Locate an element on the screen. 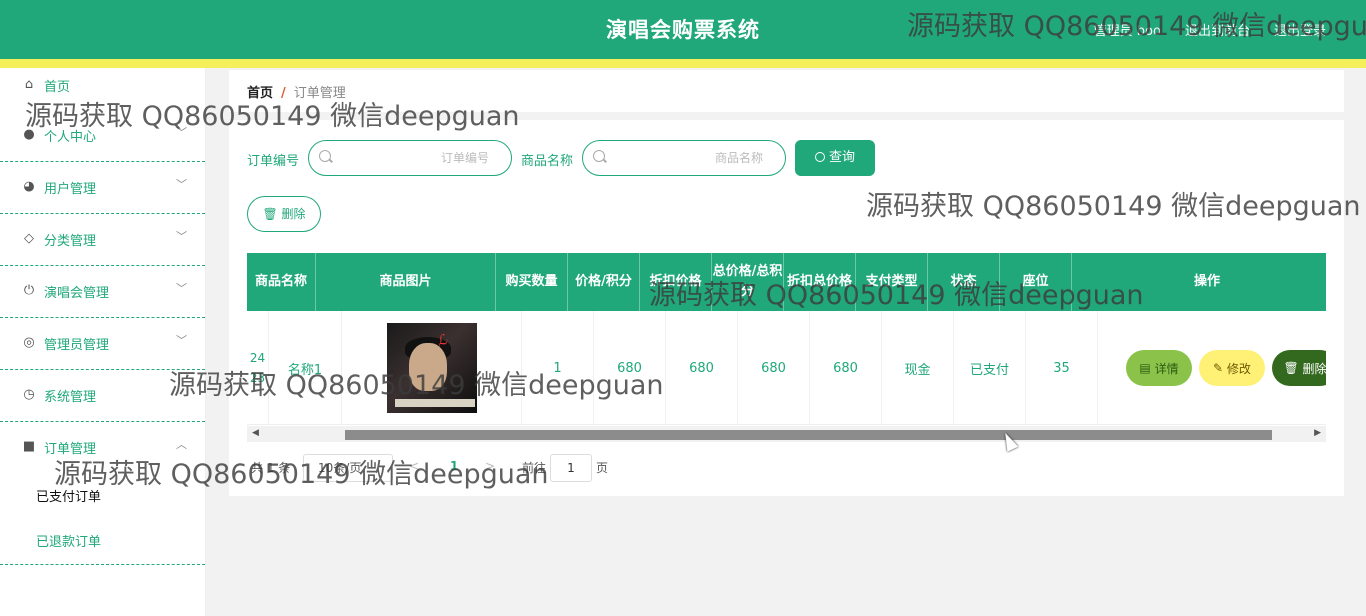  sidebar-item-concert: ⏻ 演唱会管理 ﹀ is located at coordinates (102, 292).